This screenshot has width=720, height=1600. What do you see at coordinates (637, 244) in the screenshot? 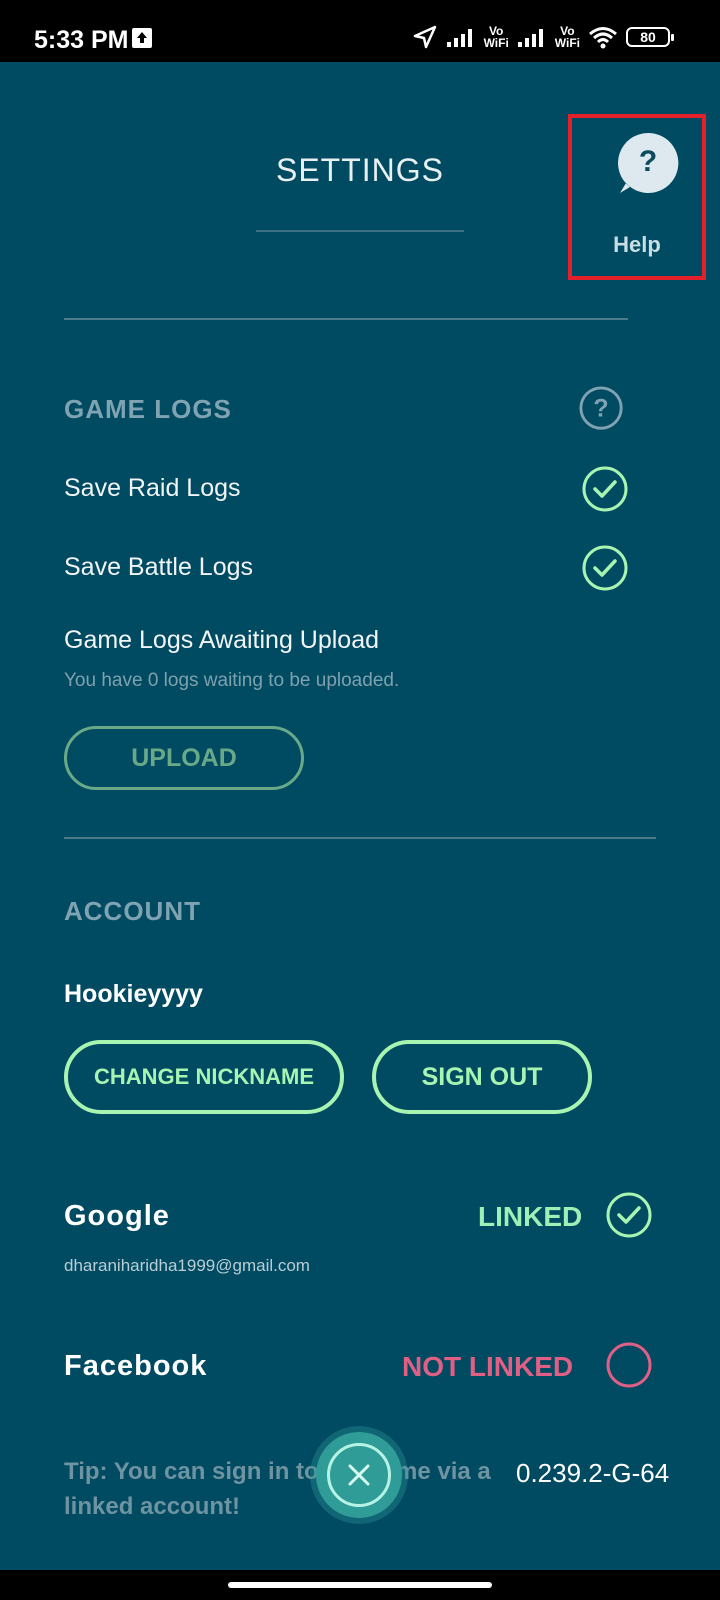
I see `help-label: Help` at bounding box center [637, 244].